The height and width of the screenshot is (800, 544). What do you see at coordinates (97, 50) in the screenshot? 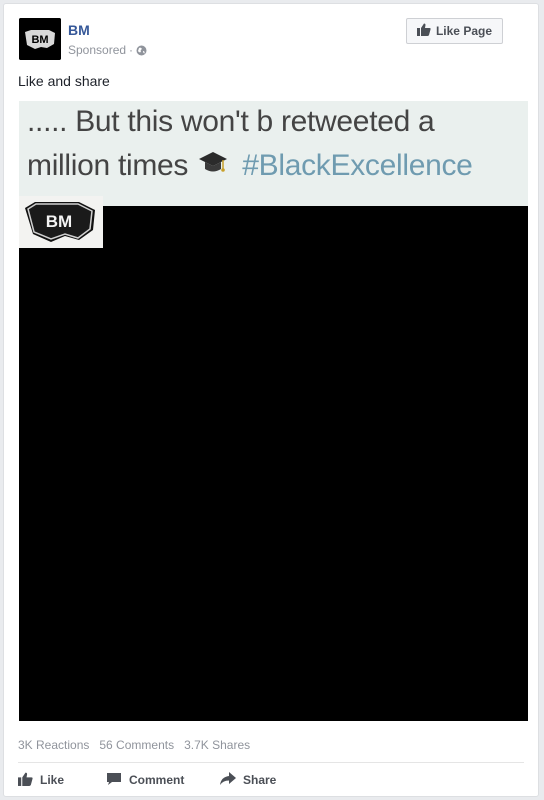
I see `sponsored-label: Sponsored` at bounding box center [97, 50].